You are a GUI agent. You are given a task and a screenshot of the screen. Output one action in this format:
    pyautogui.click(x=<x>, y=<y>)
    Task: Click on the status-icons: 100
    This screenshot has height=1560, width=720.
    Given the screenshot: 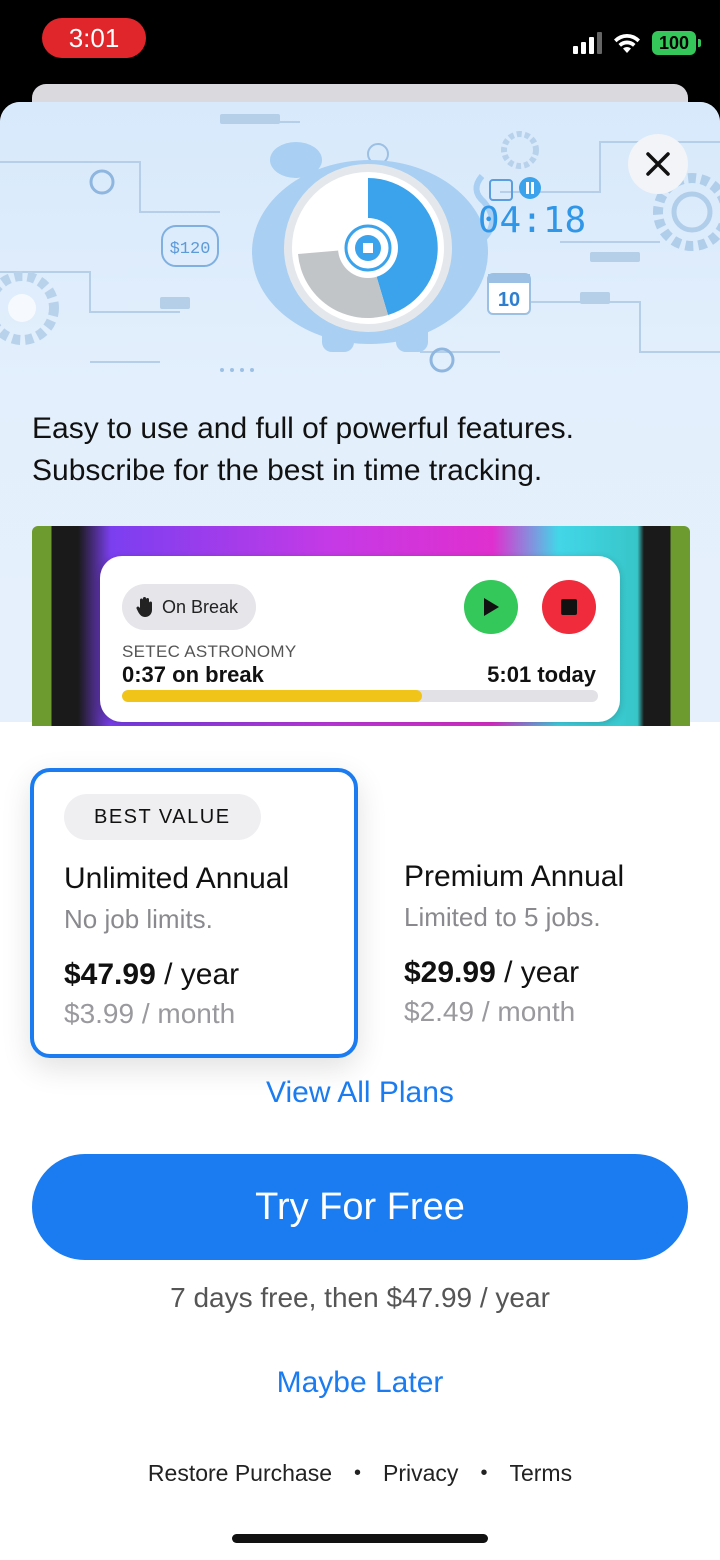 What is the action you would take?
    pyautogui.click(x=637, y=43)
    